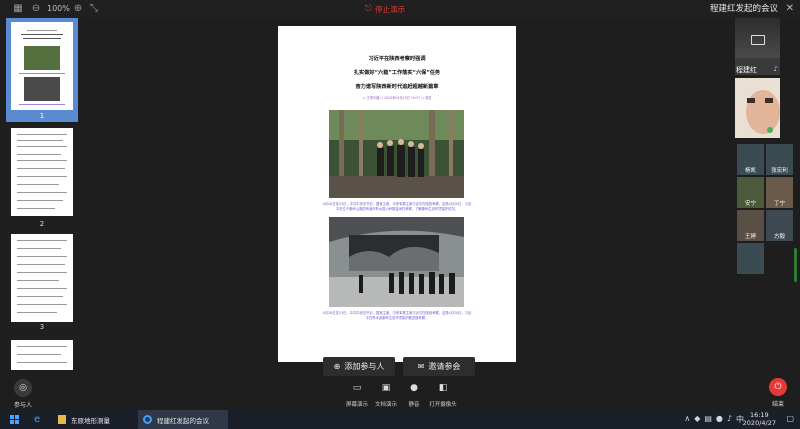 This screenshot has height=429, width=800. Describe the element at coordinates (759, 415) in the screenshot. I see `clock-time: 16:19` at that location.